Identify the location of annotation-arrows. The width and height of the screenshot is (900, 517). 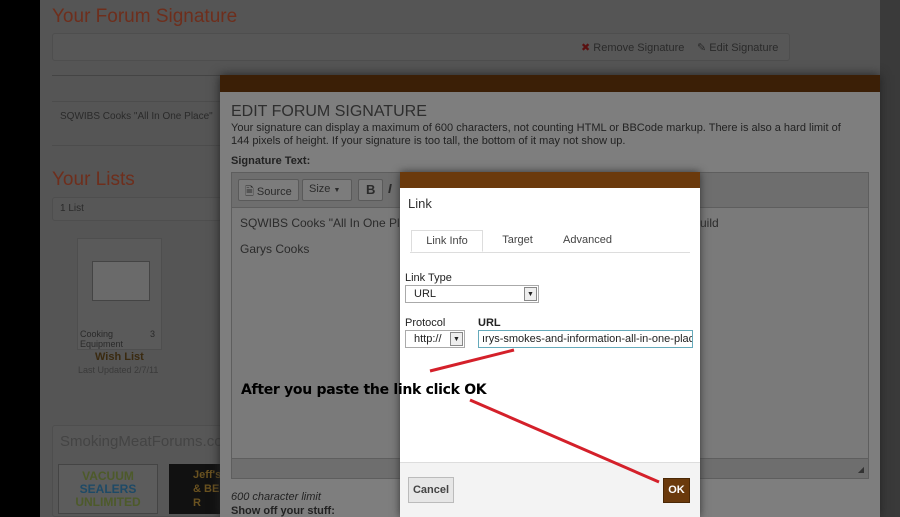
(544, 416).